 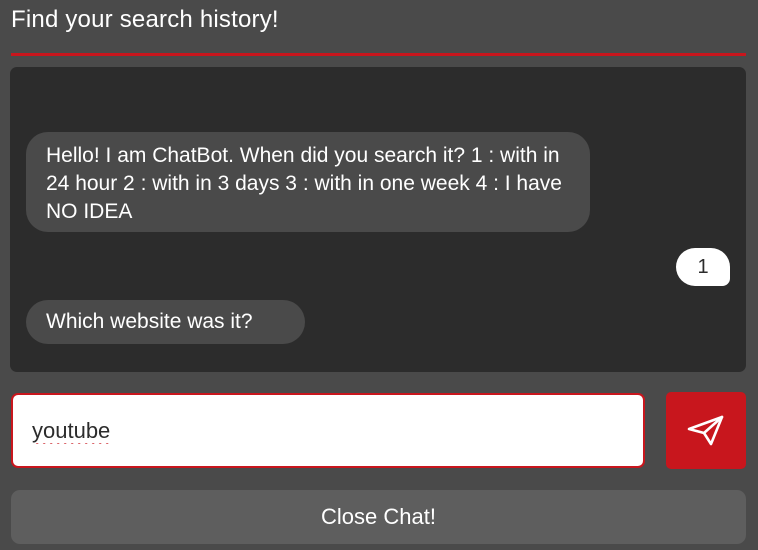 What do you see at coordinates (145, 19) in the screenshot?
I see `chat-title: Find your search history!` at bounding box center [145, 19].